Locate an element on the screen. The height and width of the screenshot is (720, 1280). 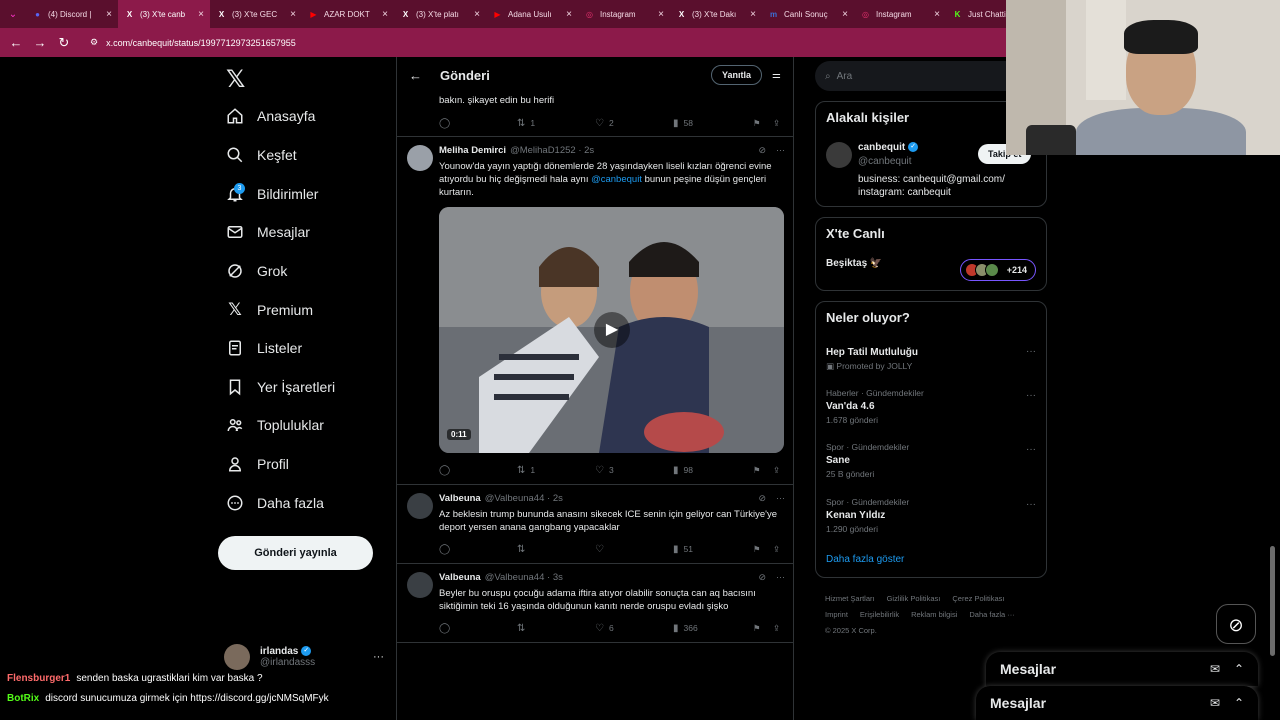
nav-item-bookmarks: Yer İşaretleri is located at coordinates (279, 387).